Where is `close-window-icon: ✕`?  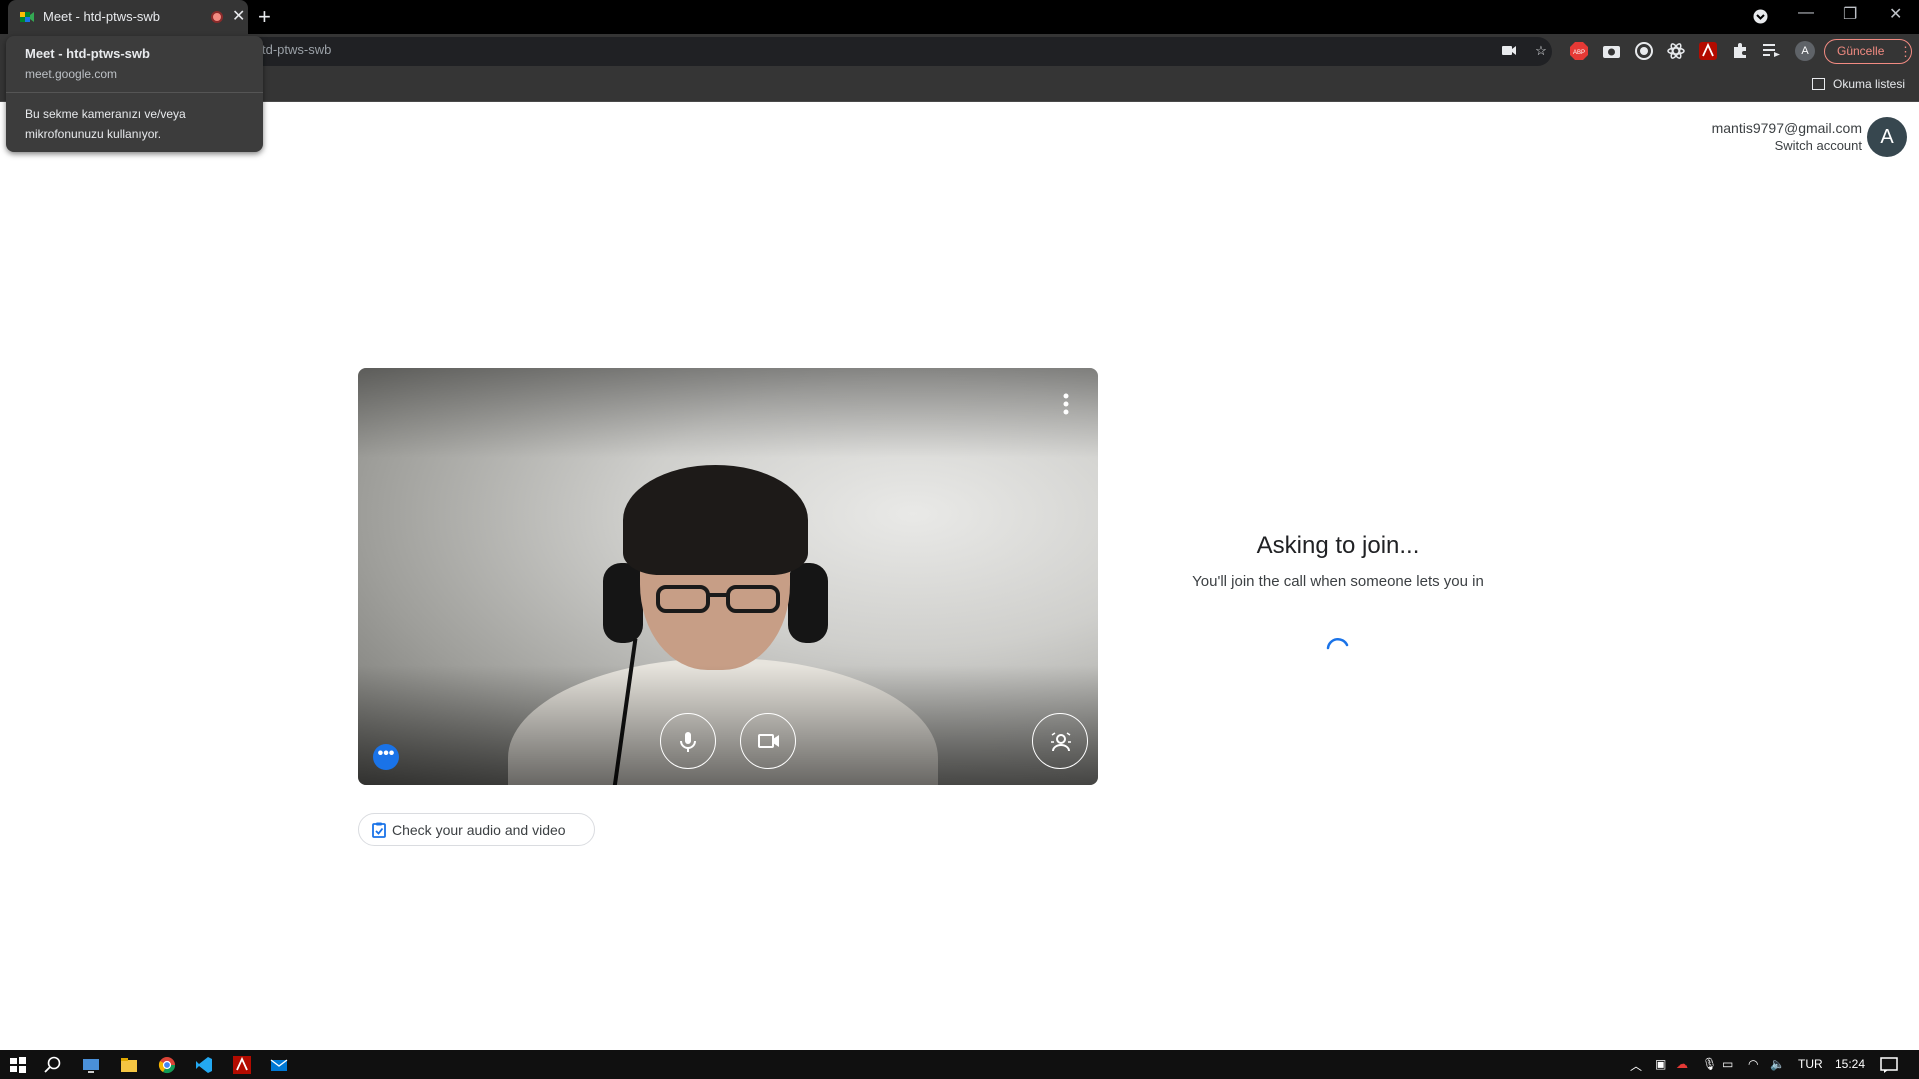 close-window-icon: ✕ is located at coordinates (1895, 14).